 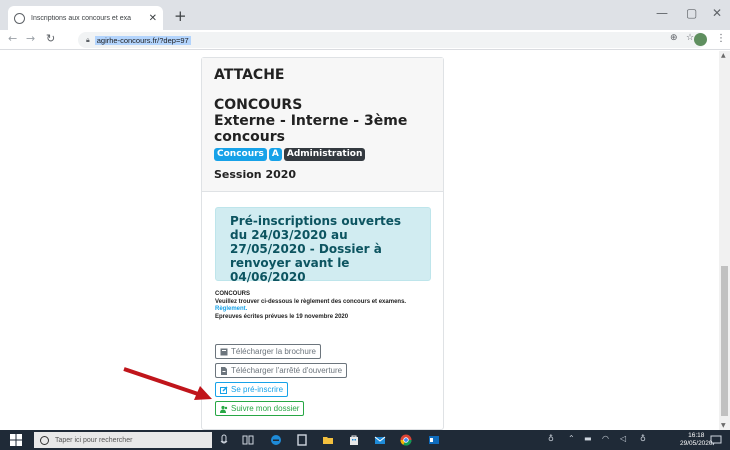 I want to click on tab-close-icon: ✕, so click(x=153, y=18).